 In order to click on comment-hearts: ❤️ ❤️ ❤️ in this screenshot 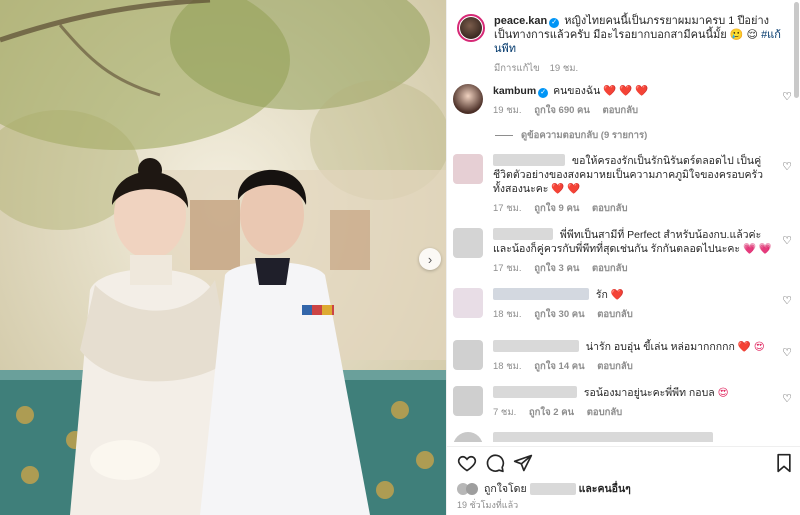, I will do `click(626, 91)`.